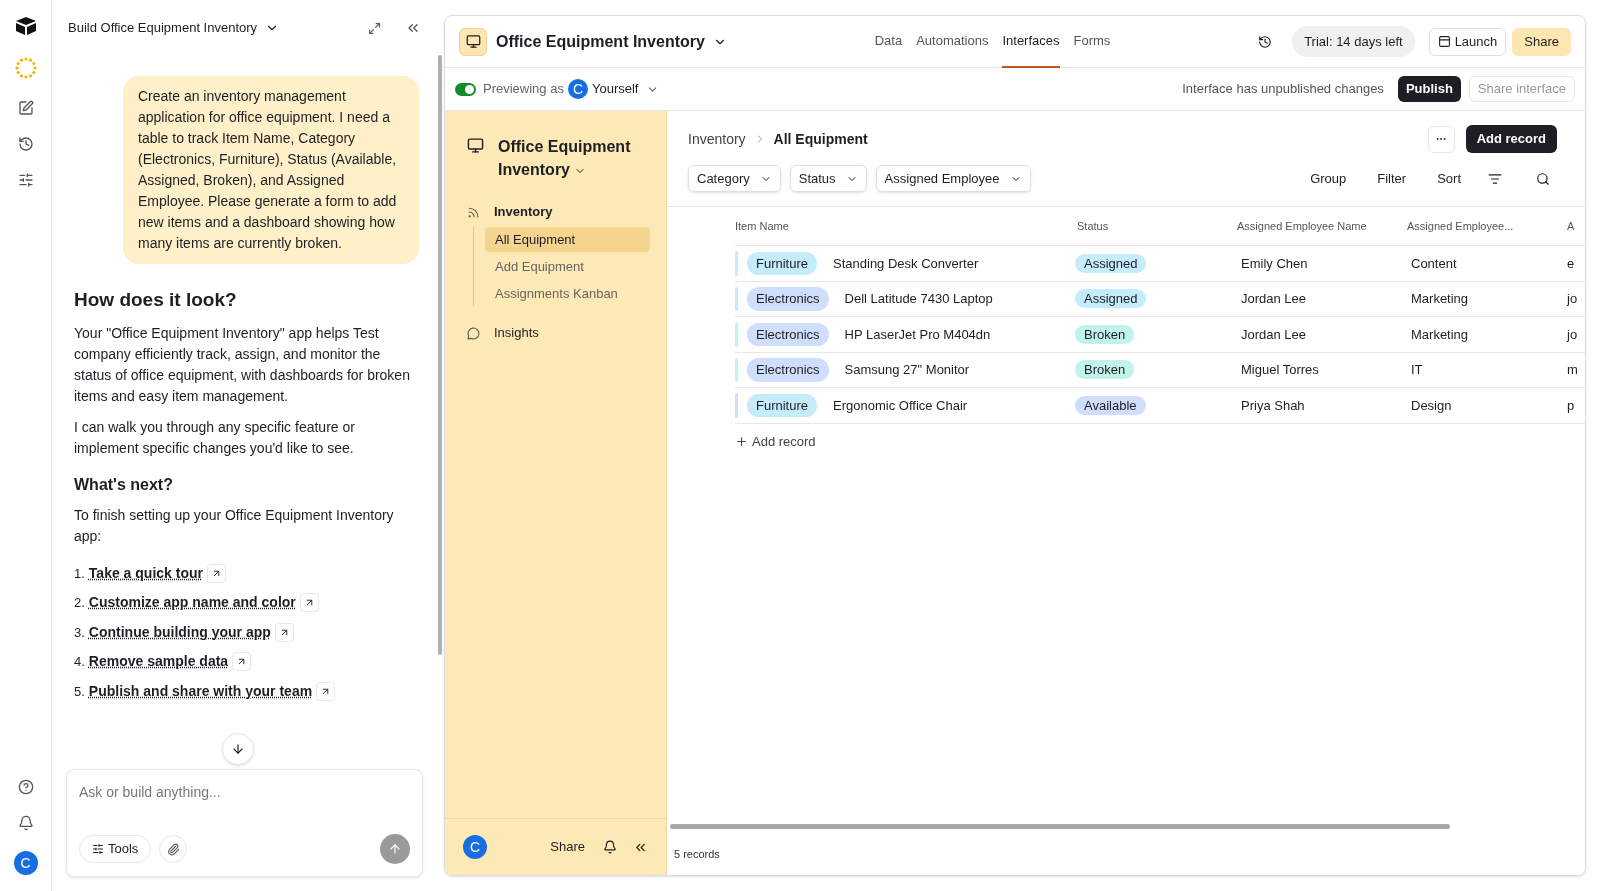 The width and height of the screenshot is (1600, 891). What do you see at coordinates (473, 41) in the screenshot?
I see `app-icon` at bounding box center [473, 41].